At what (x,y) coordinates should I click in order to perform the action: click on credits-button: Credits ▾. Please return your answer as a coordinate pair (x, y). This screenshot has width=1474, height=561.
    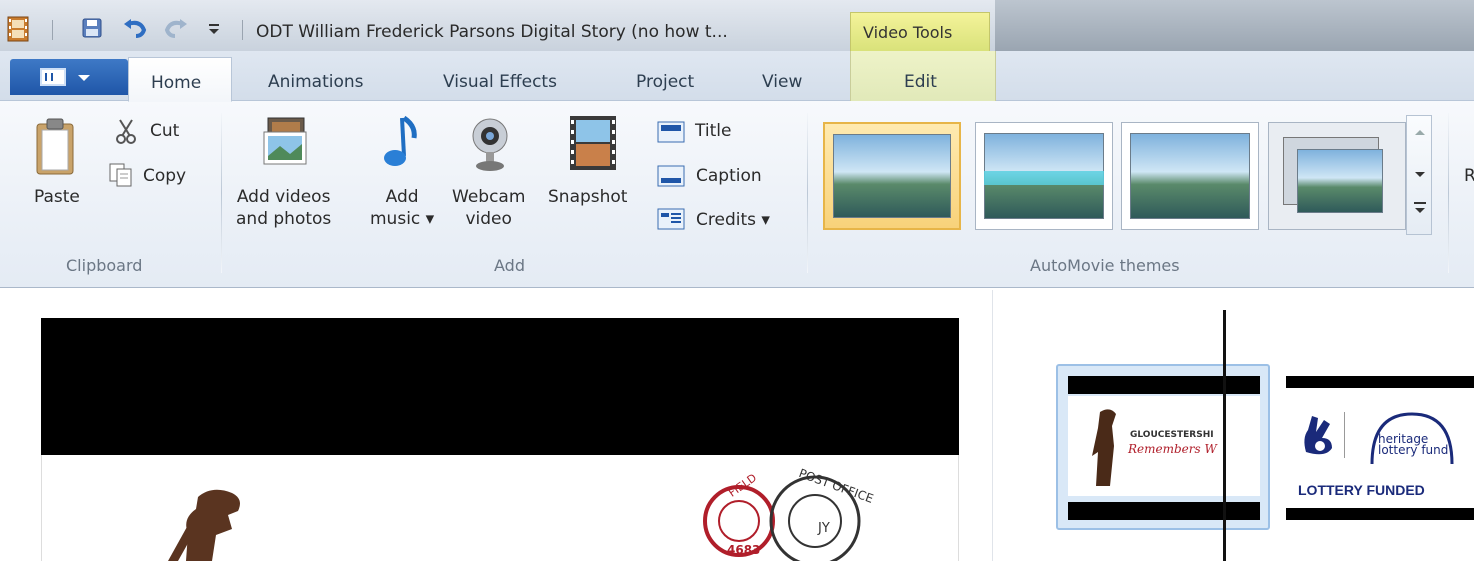
    Looking at the image, I should click on (733, 220).